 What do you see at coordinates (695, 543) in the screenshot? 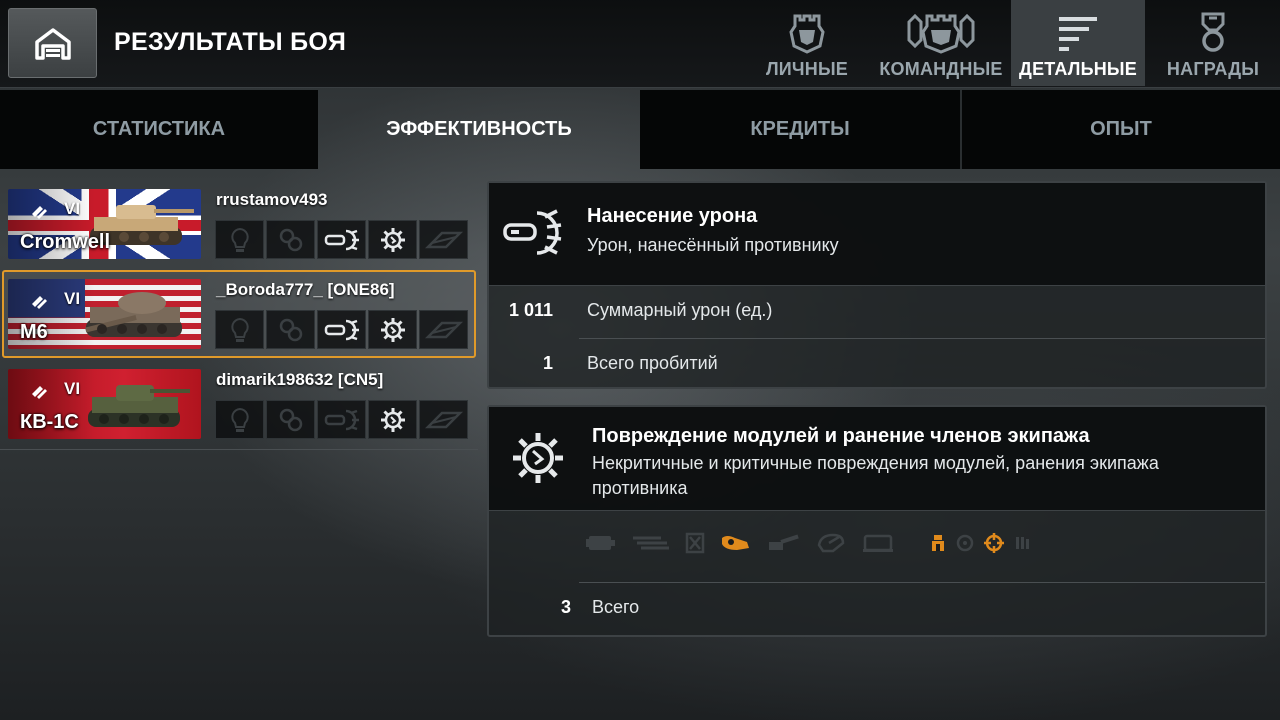
I see `ammo-rack-icon` at bounding box center [695, 543].